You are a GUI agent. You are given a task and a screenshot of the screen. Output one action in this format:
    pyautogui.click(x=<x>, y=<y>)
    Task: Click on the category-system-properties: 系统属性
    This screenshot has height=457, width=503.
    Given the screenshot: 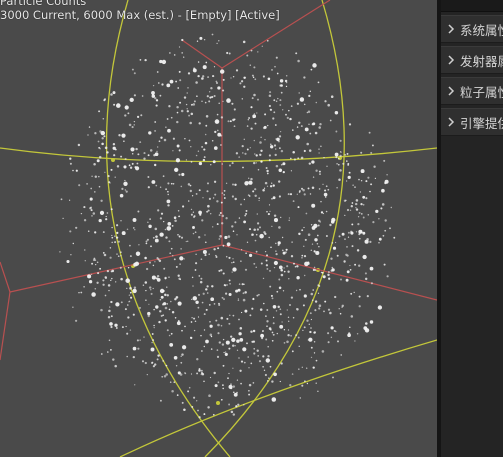 What is the action you would take?
    pyautogui.click(x=472, y=29)
    